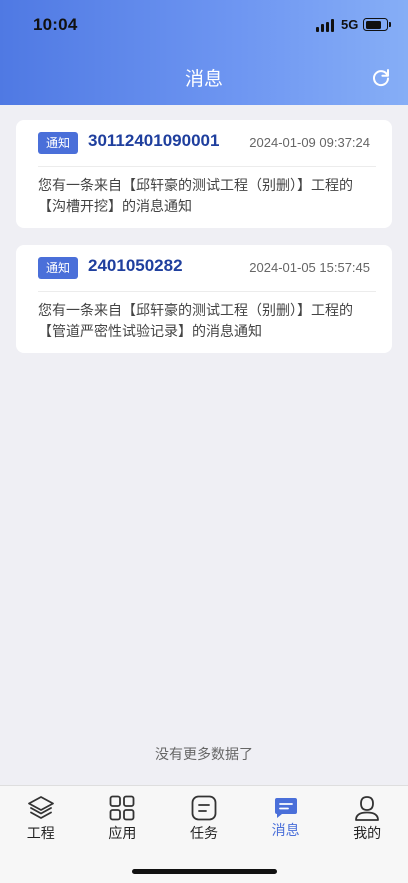  Describe the element at coordinates (367, 834) in the screenshot. I see `tab-label: 我的` at that location.